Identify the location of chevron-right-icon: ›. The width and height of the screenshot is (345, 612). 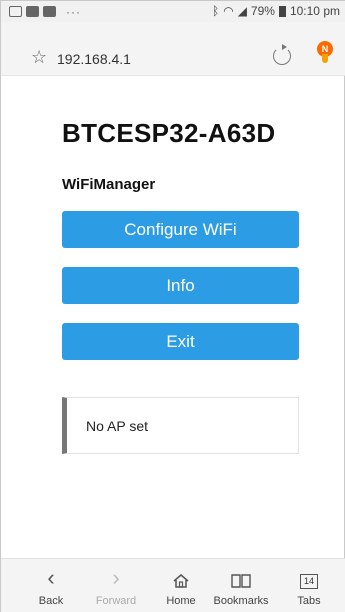
(116, 577).